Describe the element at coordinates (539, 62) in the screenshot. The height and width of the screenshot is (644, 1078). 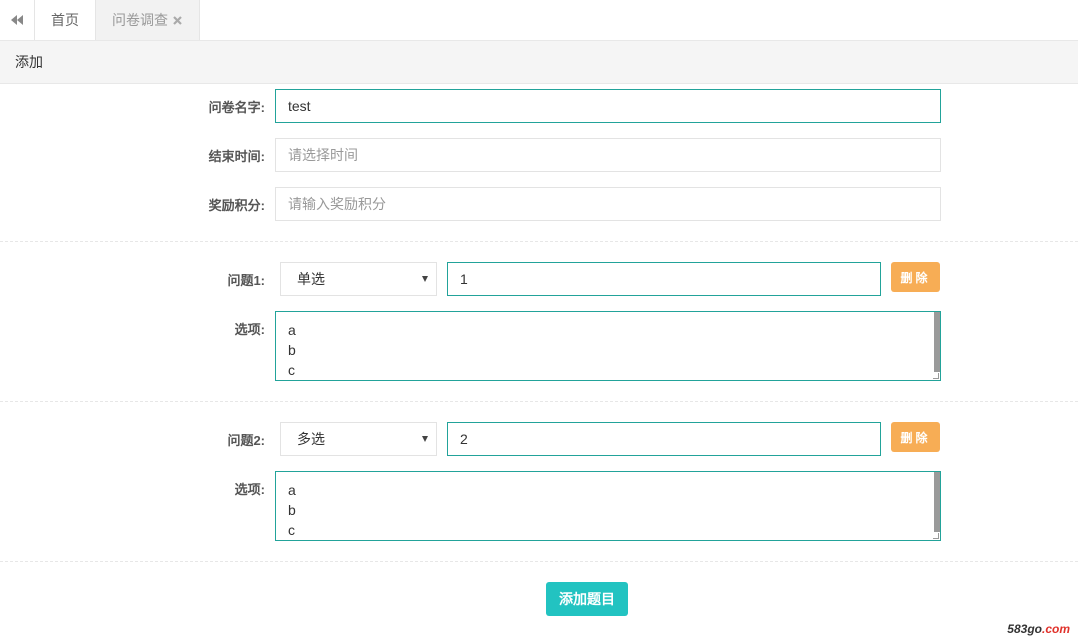
I see `toolbar: 添加` at that location.